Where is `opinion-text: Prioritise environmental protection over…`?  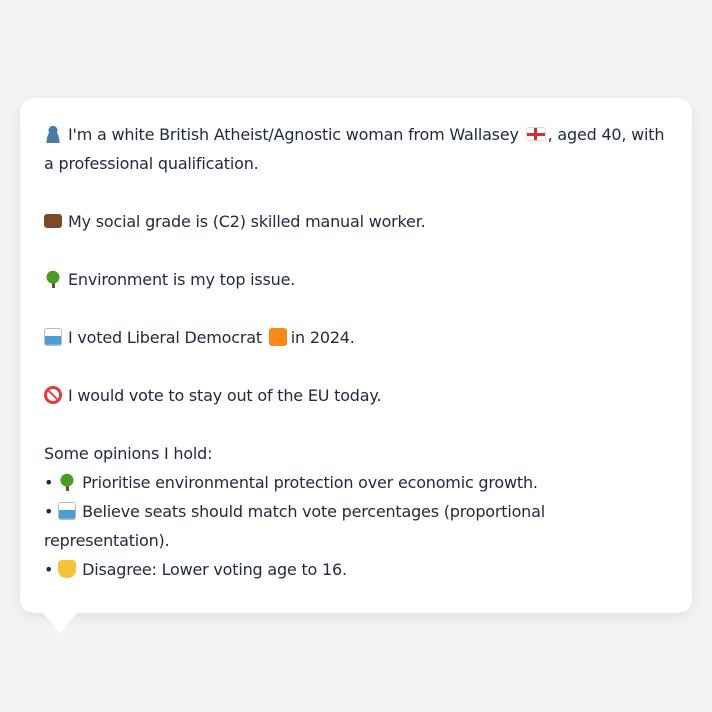
opinion-text: Prioritise environmental protection over… is located at coordinates (310, 482).